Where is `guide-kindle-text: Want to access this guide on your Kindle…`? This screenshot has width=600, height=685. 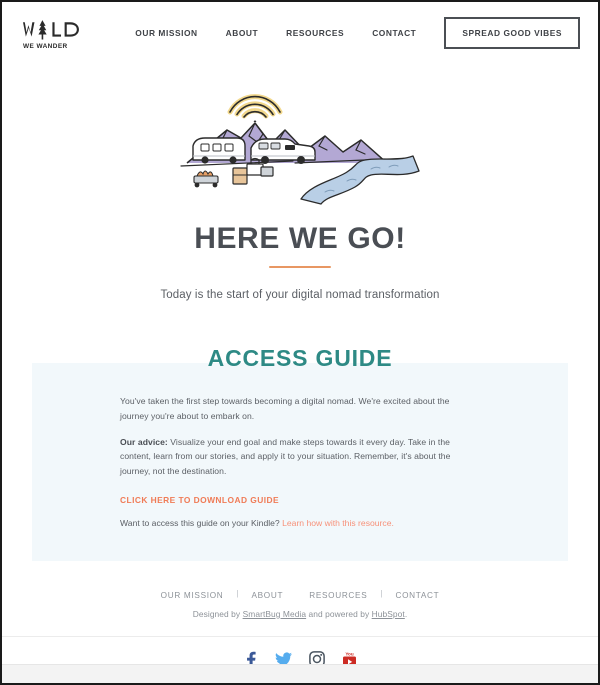
guide-kindle-text: Want to access this guide on your Kindle… is located at coordinates (201, 522).